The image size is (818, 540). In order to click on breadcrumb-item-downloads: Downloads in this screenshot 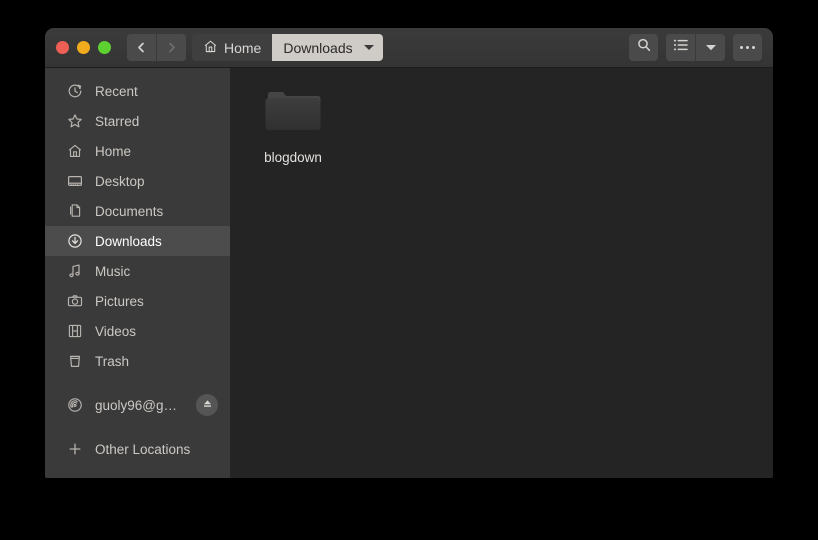, I will do `click(327, 47)`.